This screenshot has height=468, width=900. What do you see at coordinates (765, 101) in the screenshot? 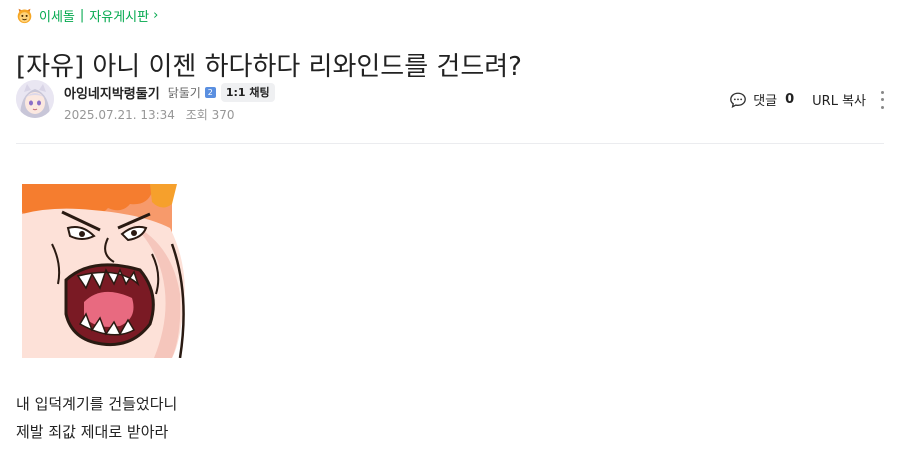
I see `comment-label: 댓글` at bounding box center [765, 101].